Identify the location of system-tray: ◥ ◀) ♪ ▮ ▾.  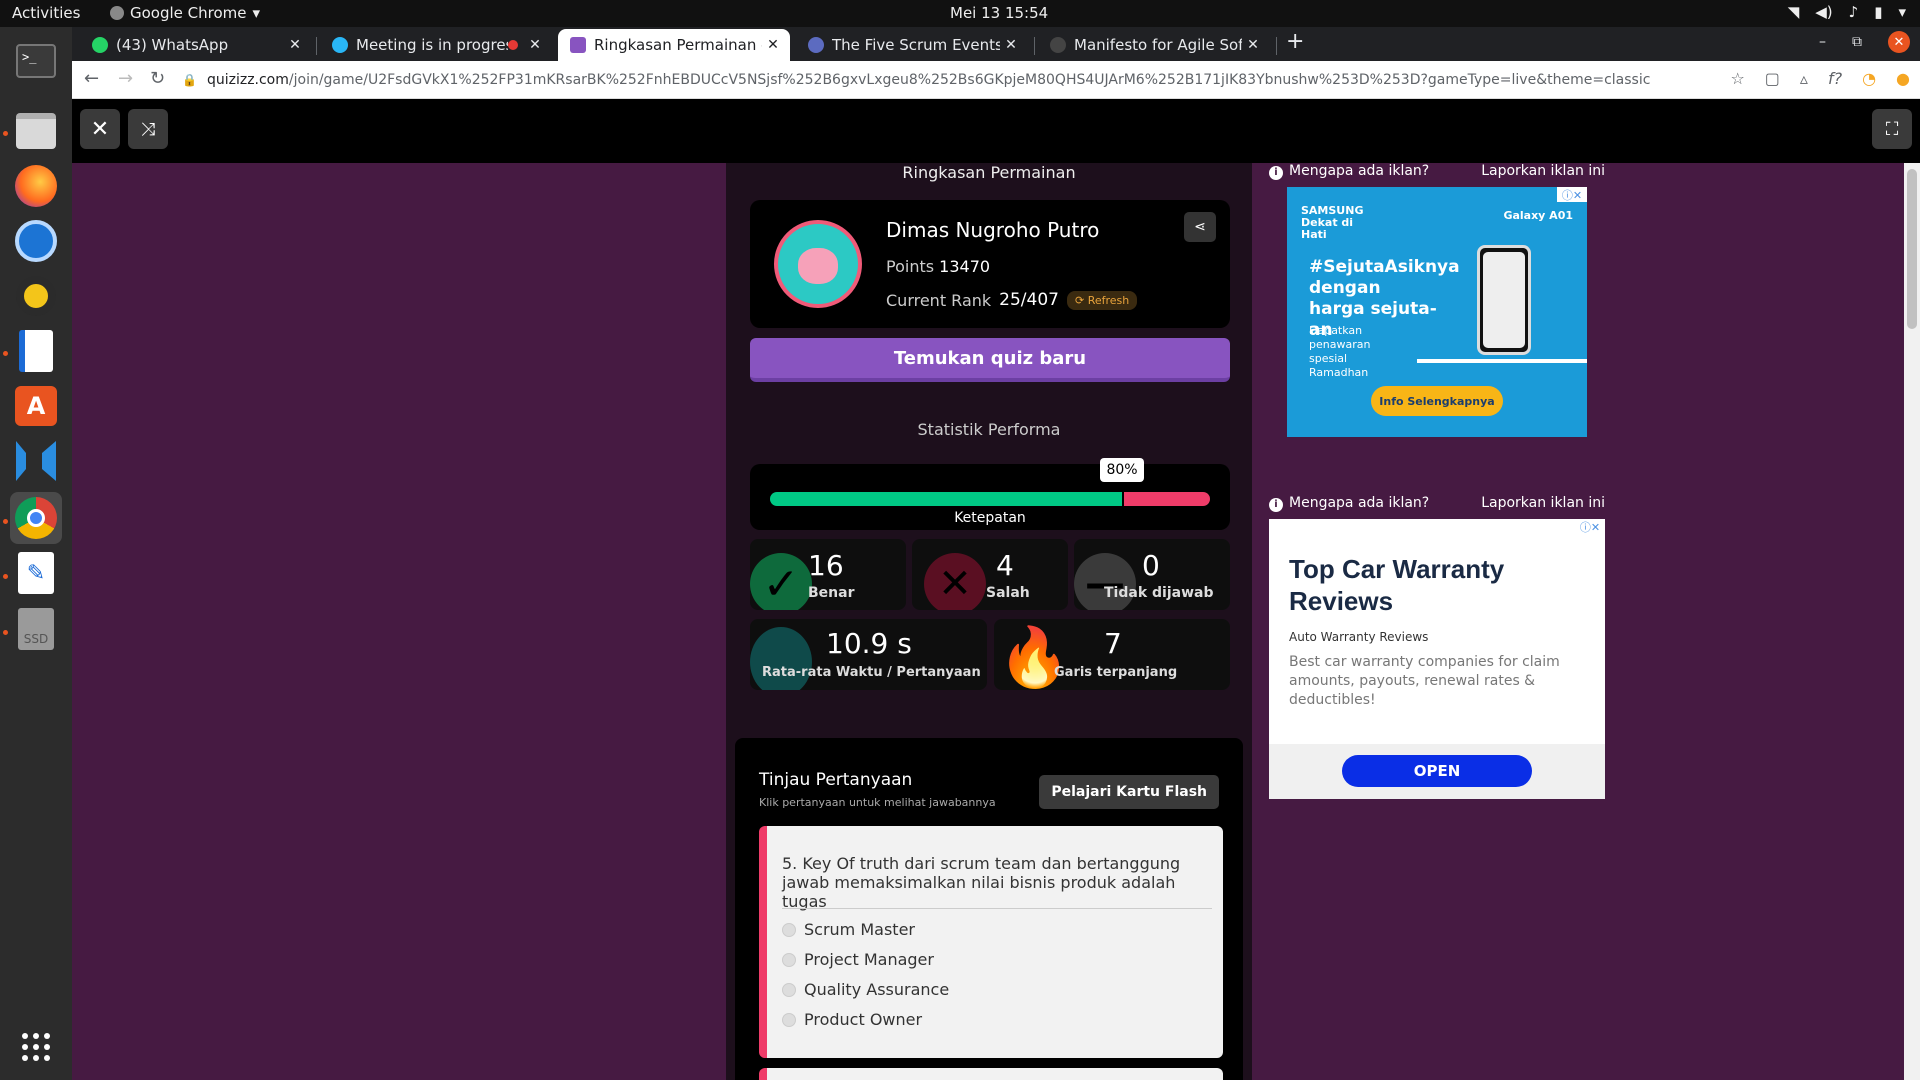
(1847, 12).